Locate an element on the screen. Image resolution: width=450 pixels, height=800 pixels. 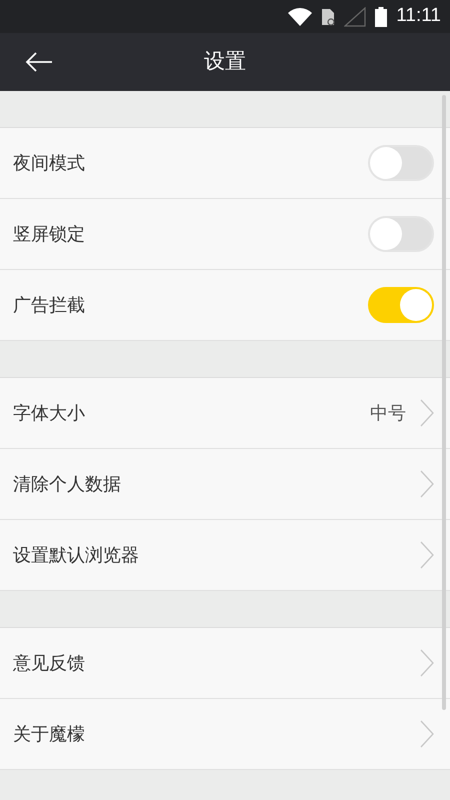
setting-label: 关于魔檬 is located at coordinates (49, 734).